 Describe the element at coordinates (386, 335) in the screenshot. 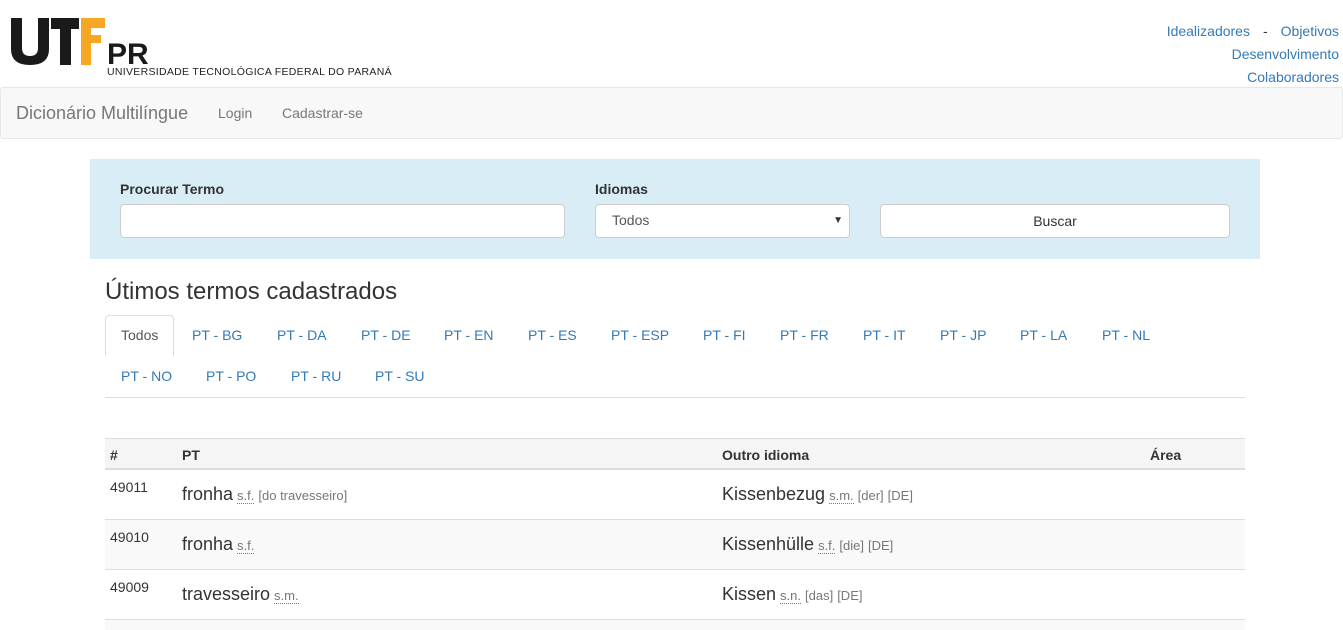

I see `tab-pt-de: PT - DE` at that location.